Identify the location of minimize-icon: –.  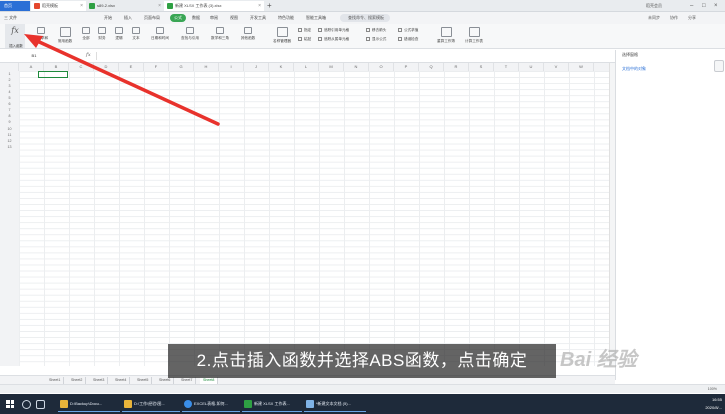
(691, 6).